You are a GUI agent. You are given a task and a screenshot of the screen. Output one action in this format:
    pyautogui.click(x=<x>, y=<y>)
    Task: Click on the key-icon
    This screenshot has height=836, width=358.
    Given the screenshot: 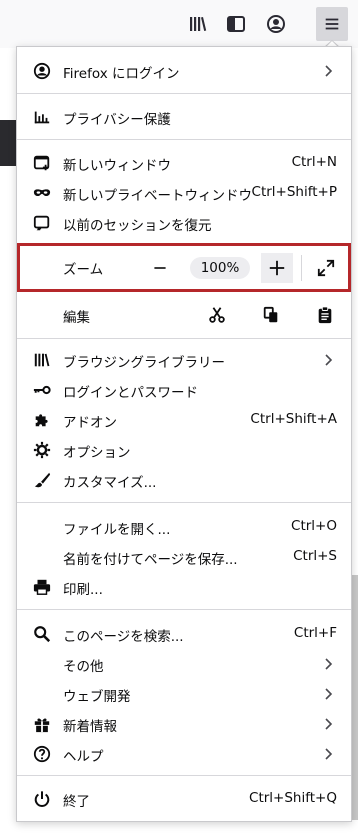 What is the action you would take?
    pyautogui.click(x=42, y=390)
    